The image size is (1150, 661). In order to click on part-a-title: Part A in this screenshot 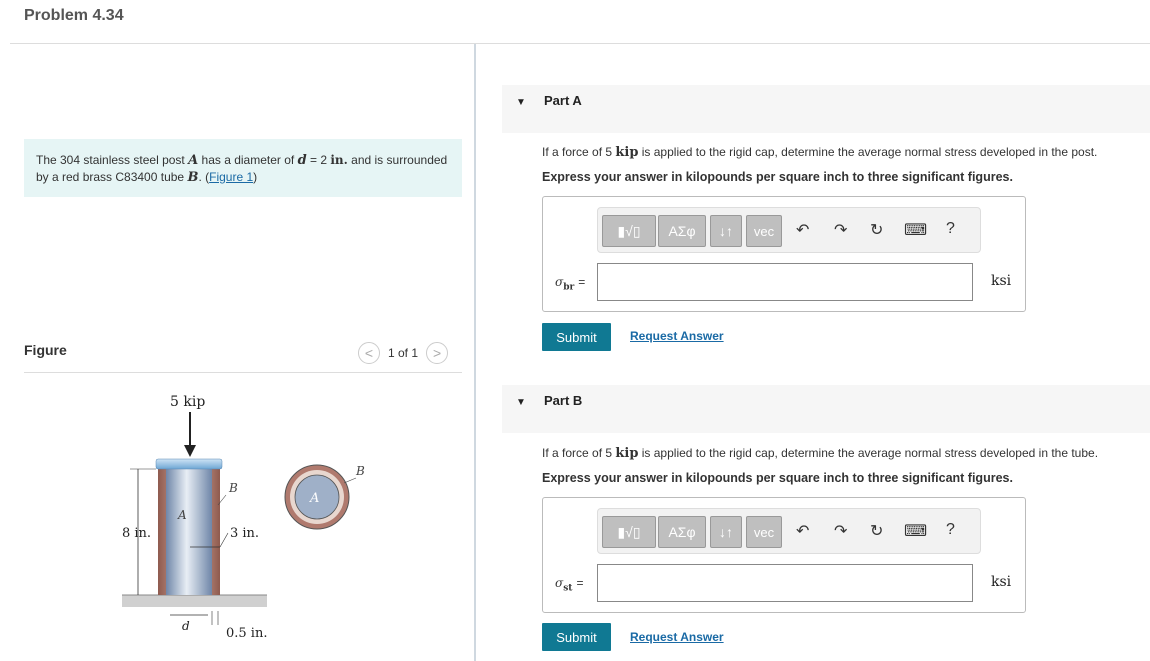, I will do `click(563, 100)`.